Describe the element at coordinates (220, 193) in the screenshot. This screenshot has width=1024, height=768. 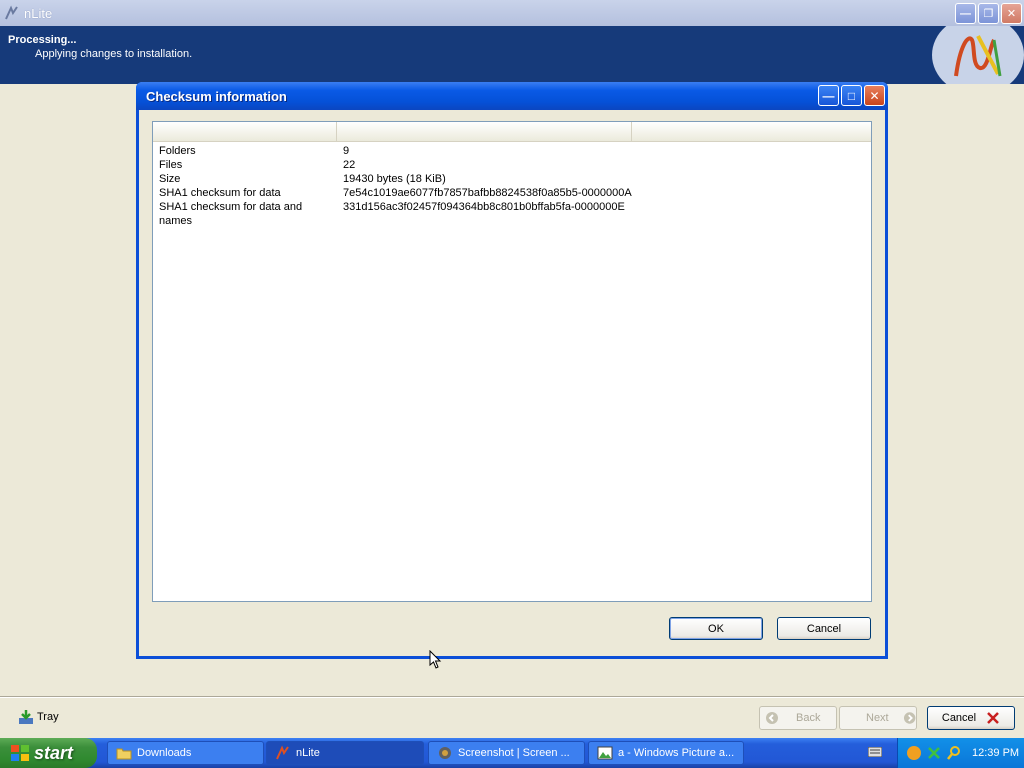
I see `row-label: SHA1 checksum for data` at that location.